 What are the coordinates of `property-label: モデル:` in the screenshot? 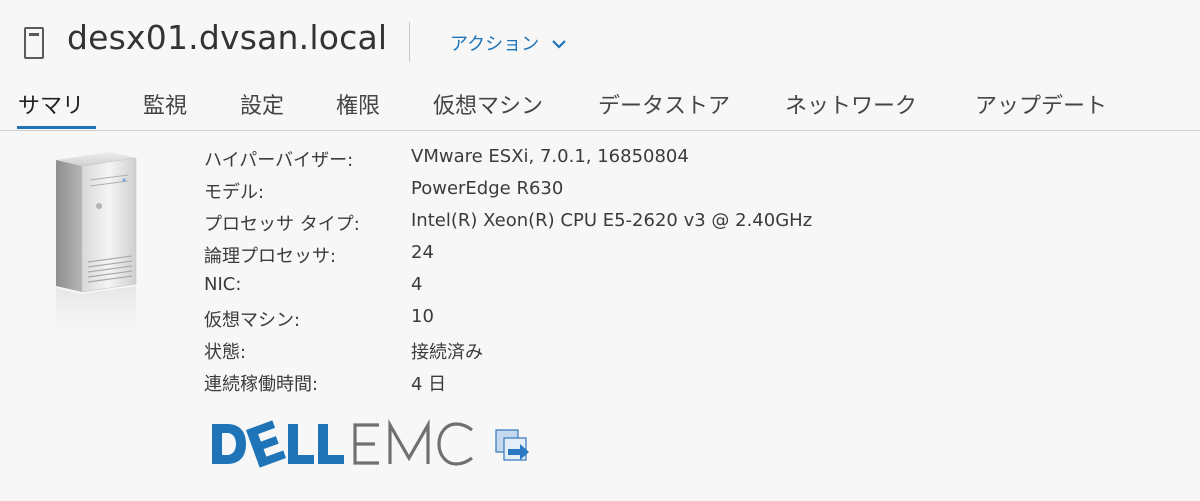 It's located at (234, 192).